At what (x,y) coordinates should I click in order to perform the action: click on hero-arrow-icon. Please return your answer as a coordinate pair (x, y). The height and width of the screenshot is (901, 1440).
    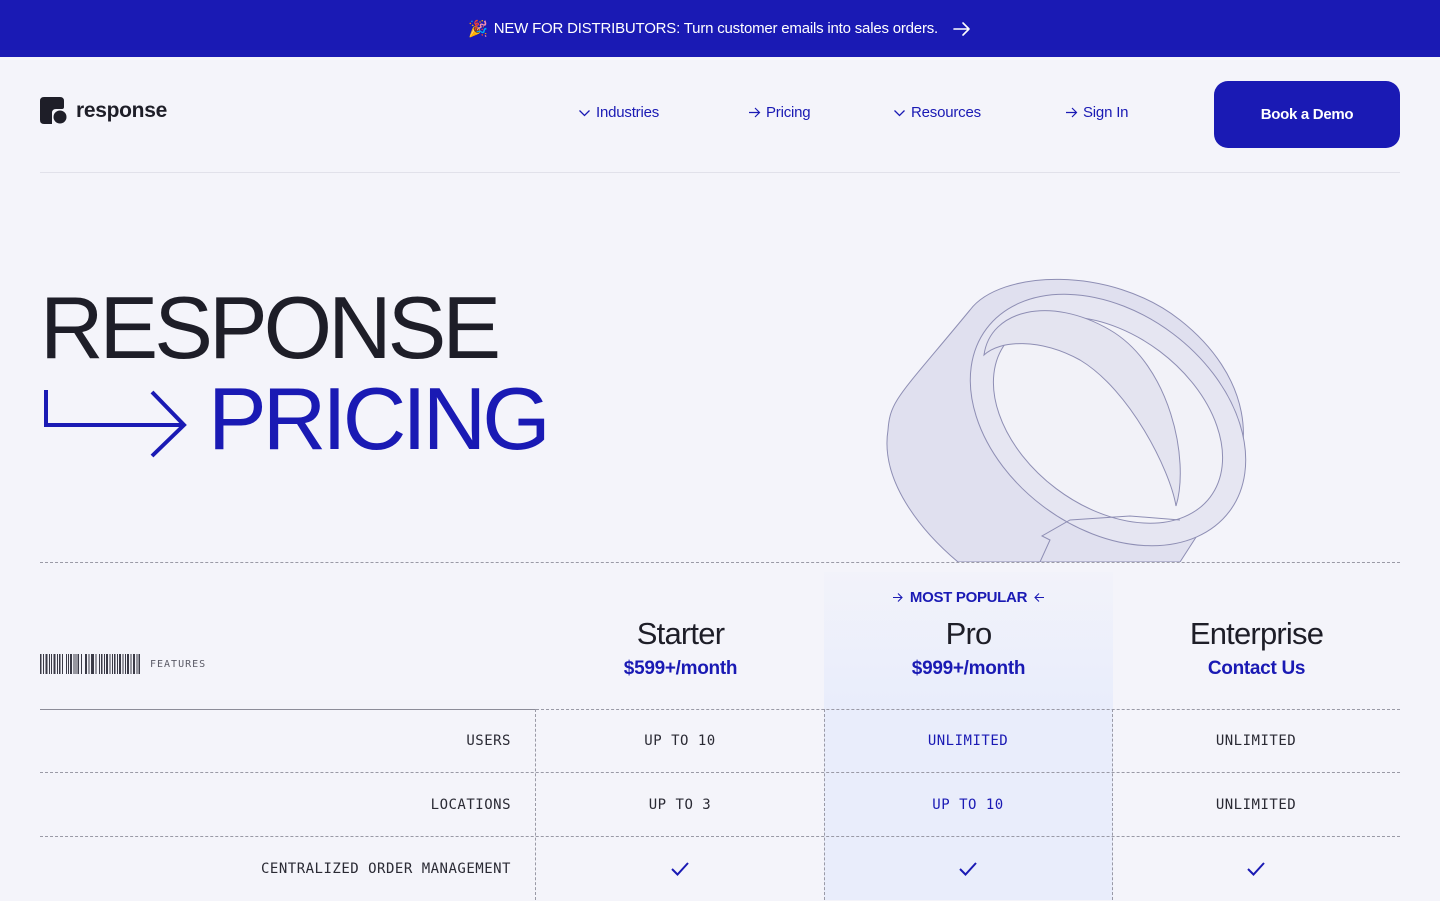
    Looking at the image, I should click on (115, 424).